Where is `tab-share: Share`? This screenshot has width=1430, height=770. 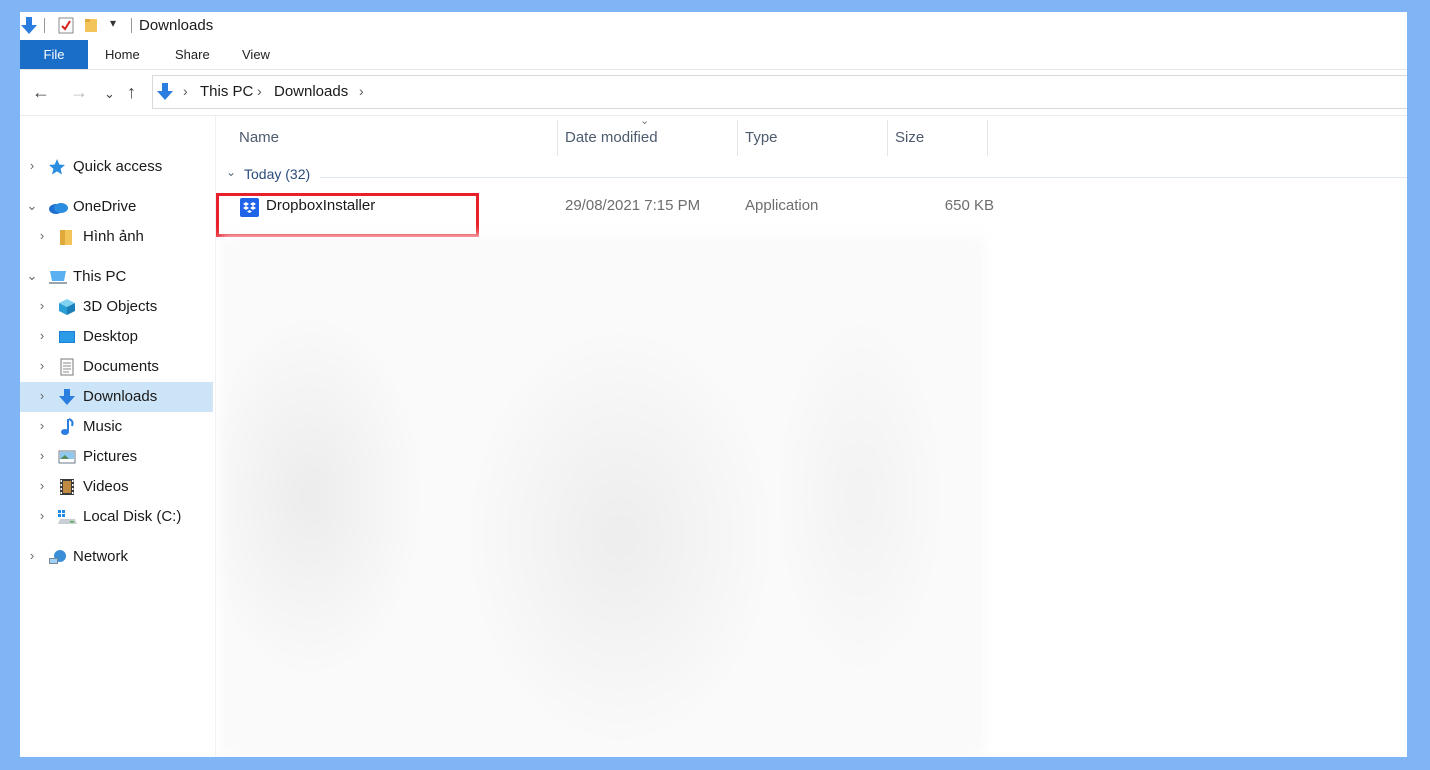
tab-share: Share is located at coordinates (192, 54).